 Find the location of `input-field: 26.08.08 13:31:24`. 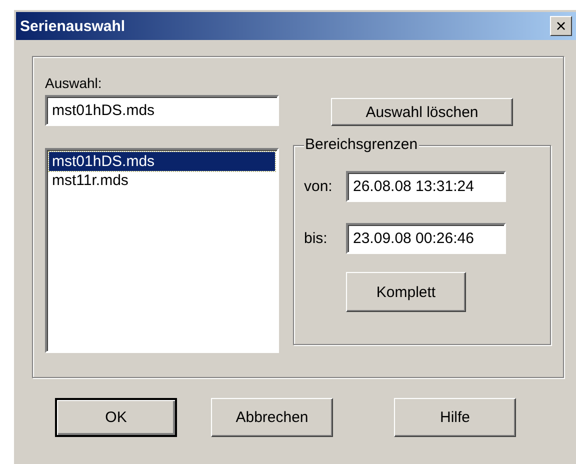

input-field: 26.08.08 13:31:24 is located at coordinates (426, 186).